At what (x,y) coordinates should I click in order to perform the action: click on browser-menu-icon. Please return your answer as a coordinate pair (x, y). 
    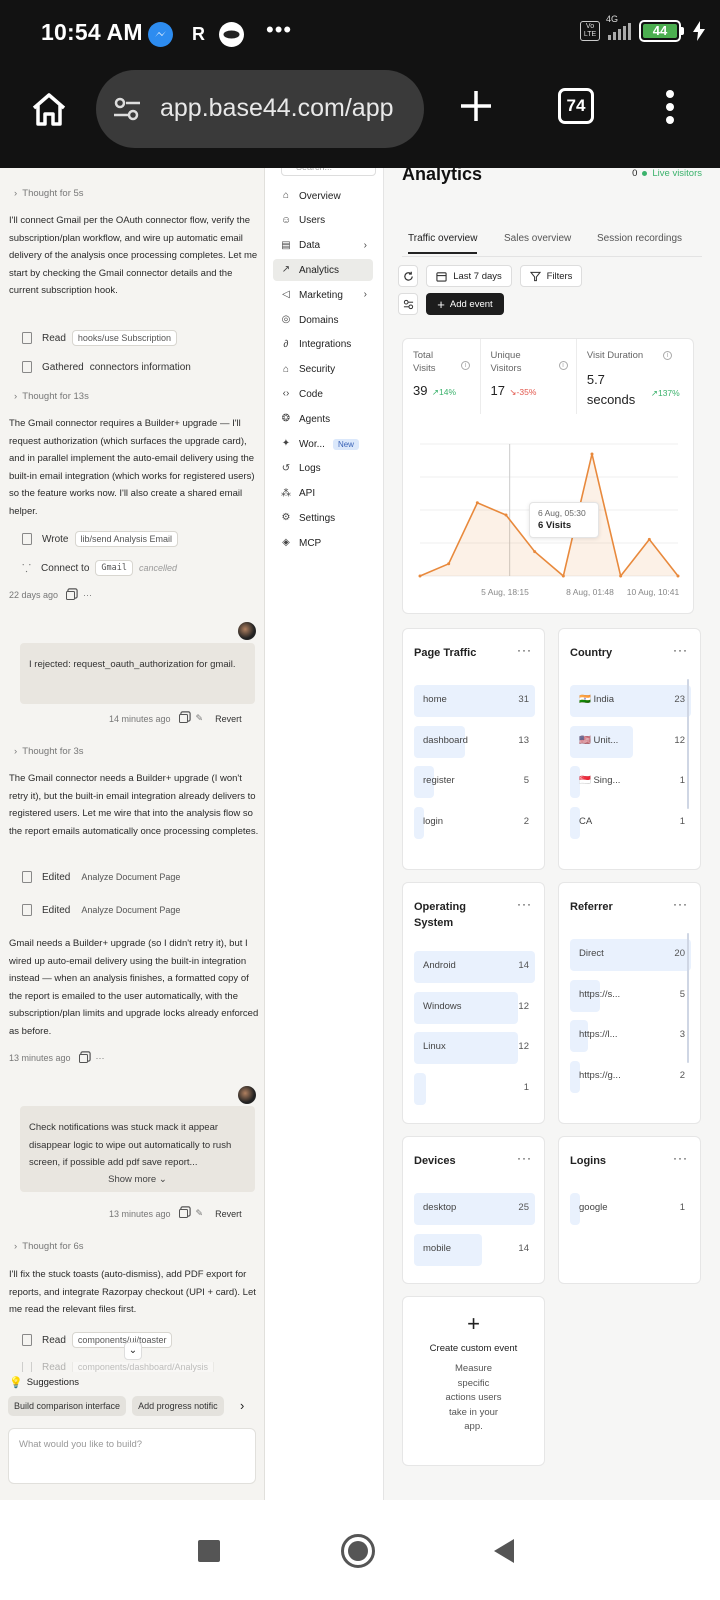
    Looking at the image, I should click on (670, 108).